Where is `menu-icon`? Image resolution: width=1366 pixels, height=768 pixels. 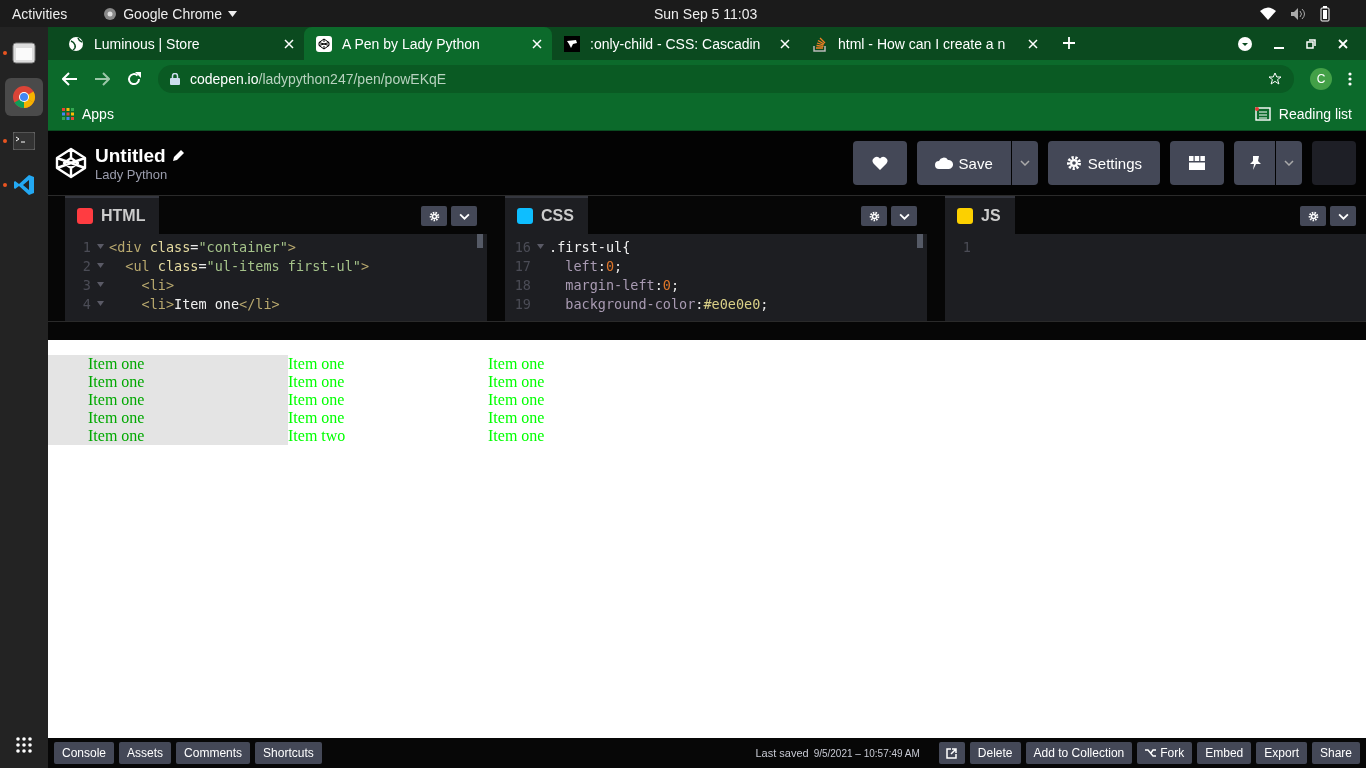
menu-icon is located at coordinates (1350, 78).